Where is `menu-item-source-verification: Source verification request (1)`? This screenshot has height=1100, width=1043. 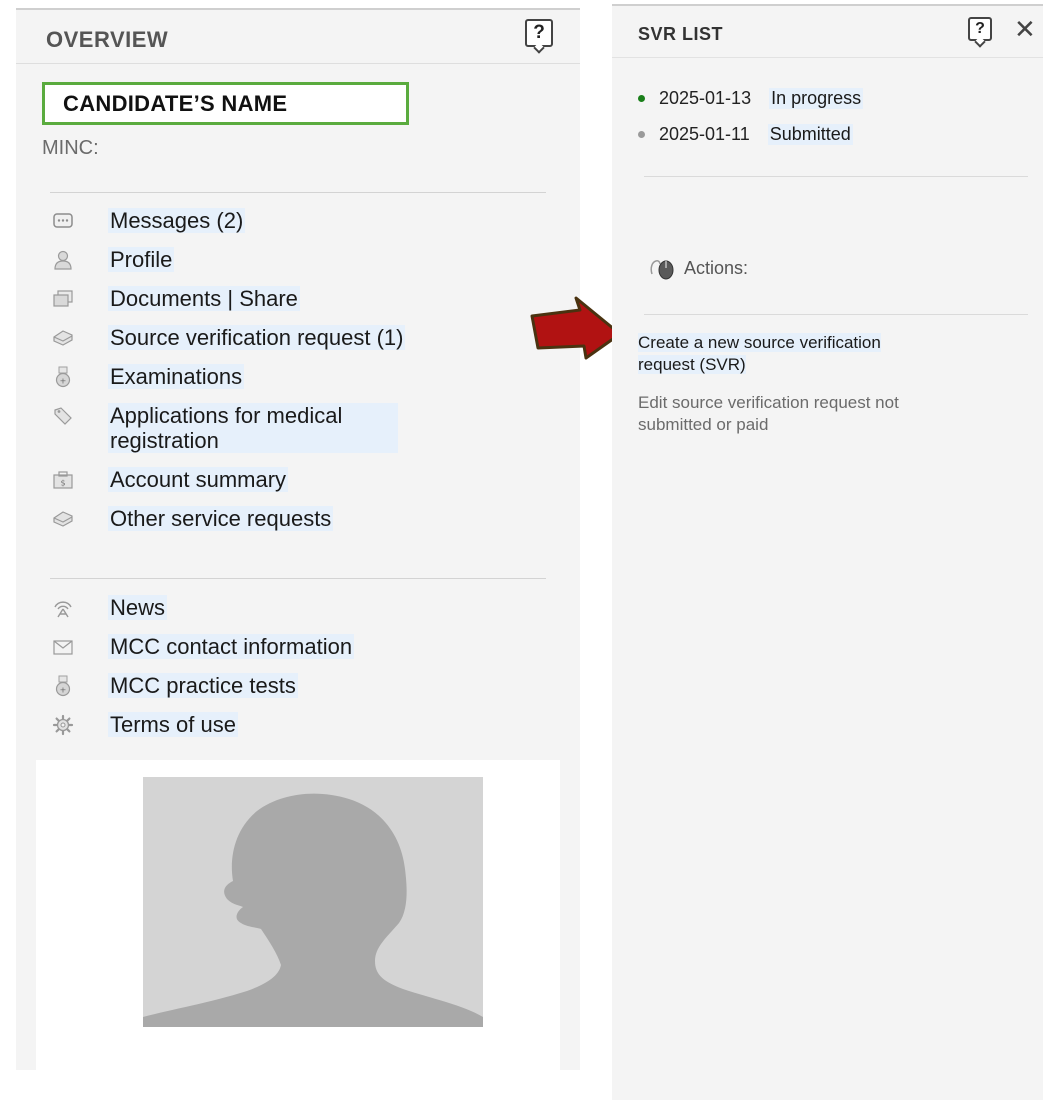 menu-item-source-verification: Source verification request (1) is located at coordinates (298, 337).